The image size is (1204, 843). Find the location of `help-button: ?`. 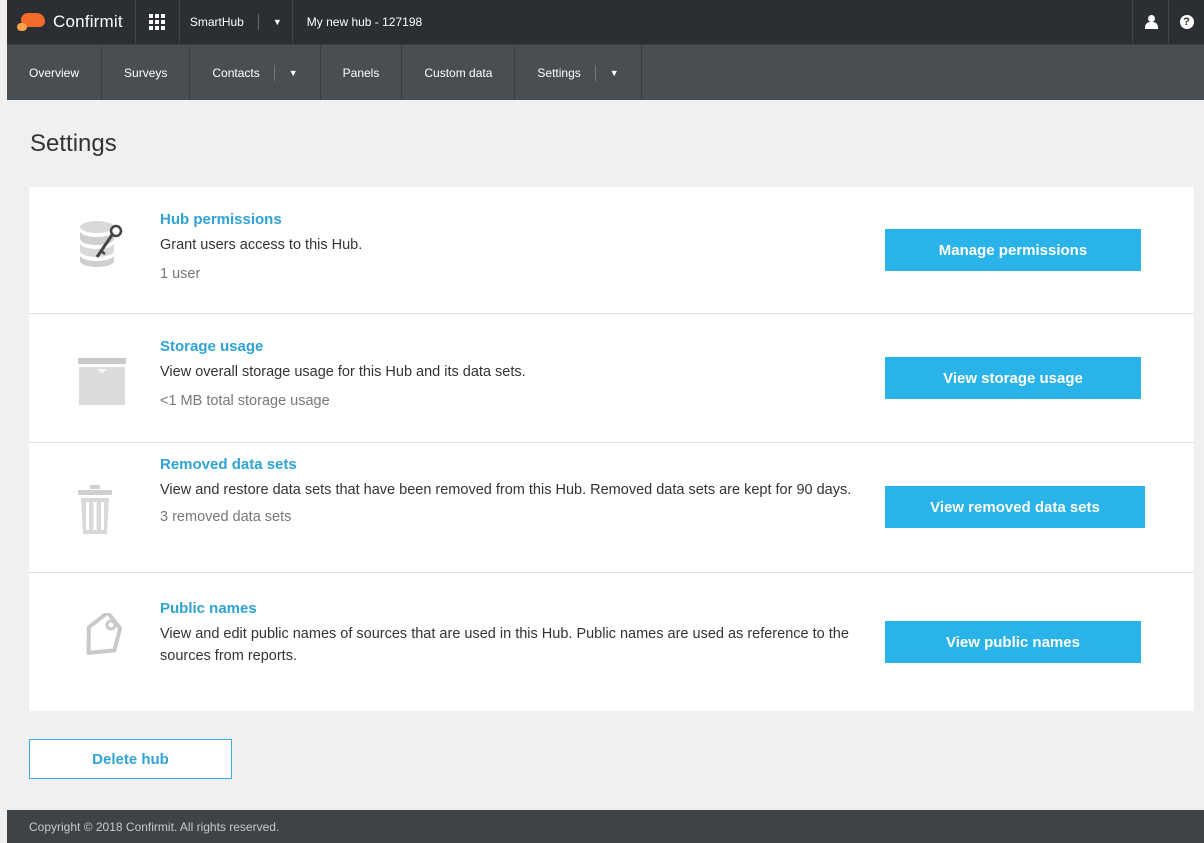

help-button: ? is located at coordinates (1186, 22).